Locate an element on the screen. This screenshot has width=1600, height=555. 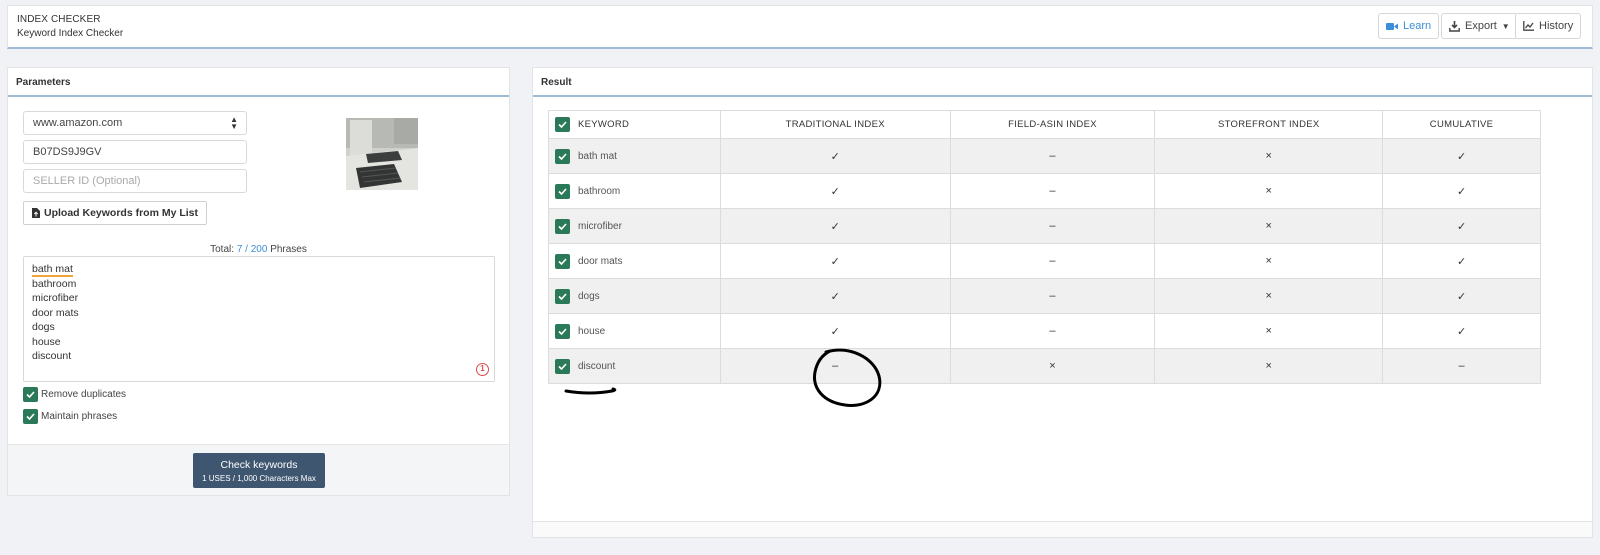
keyword-text: house is located at coordinates (592, 331).